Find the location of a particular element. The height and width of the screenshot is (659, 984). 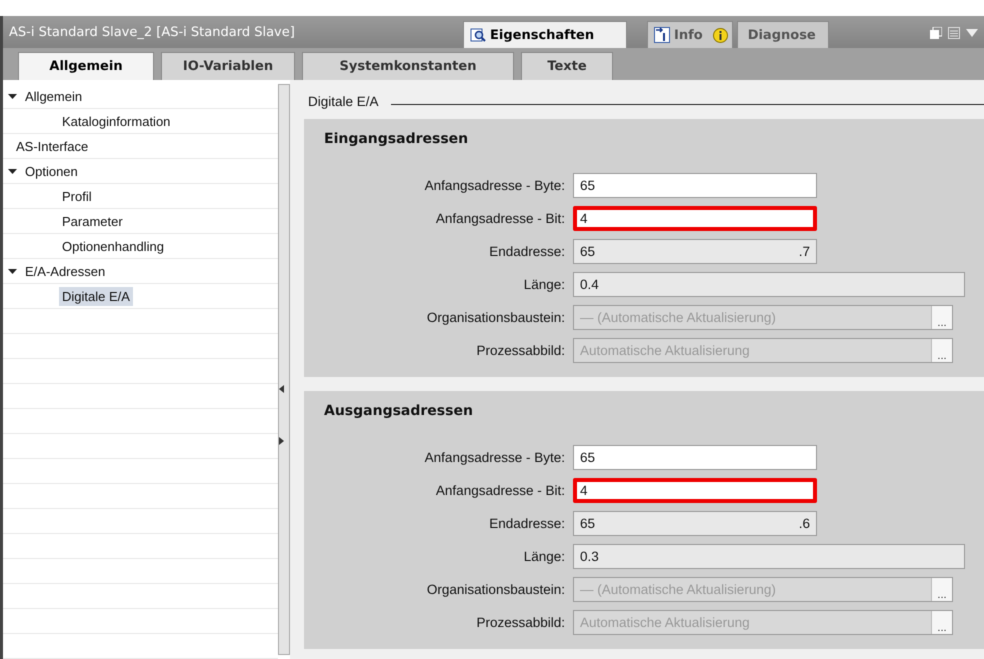

readonly-field: 0.4 is located at coordinates (769, 284).